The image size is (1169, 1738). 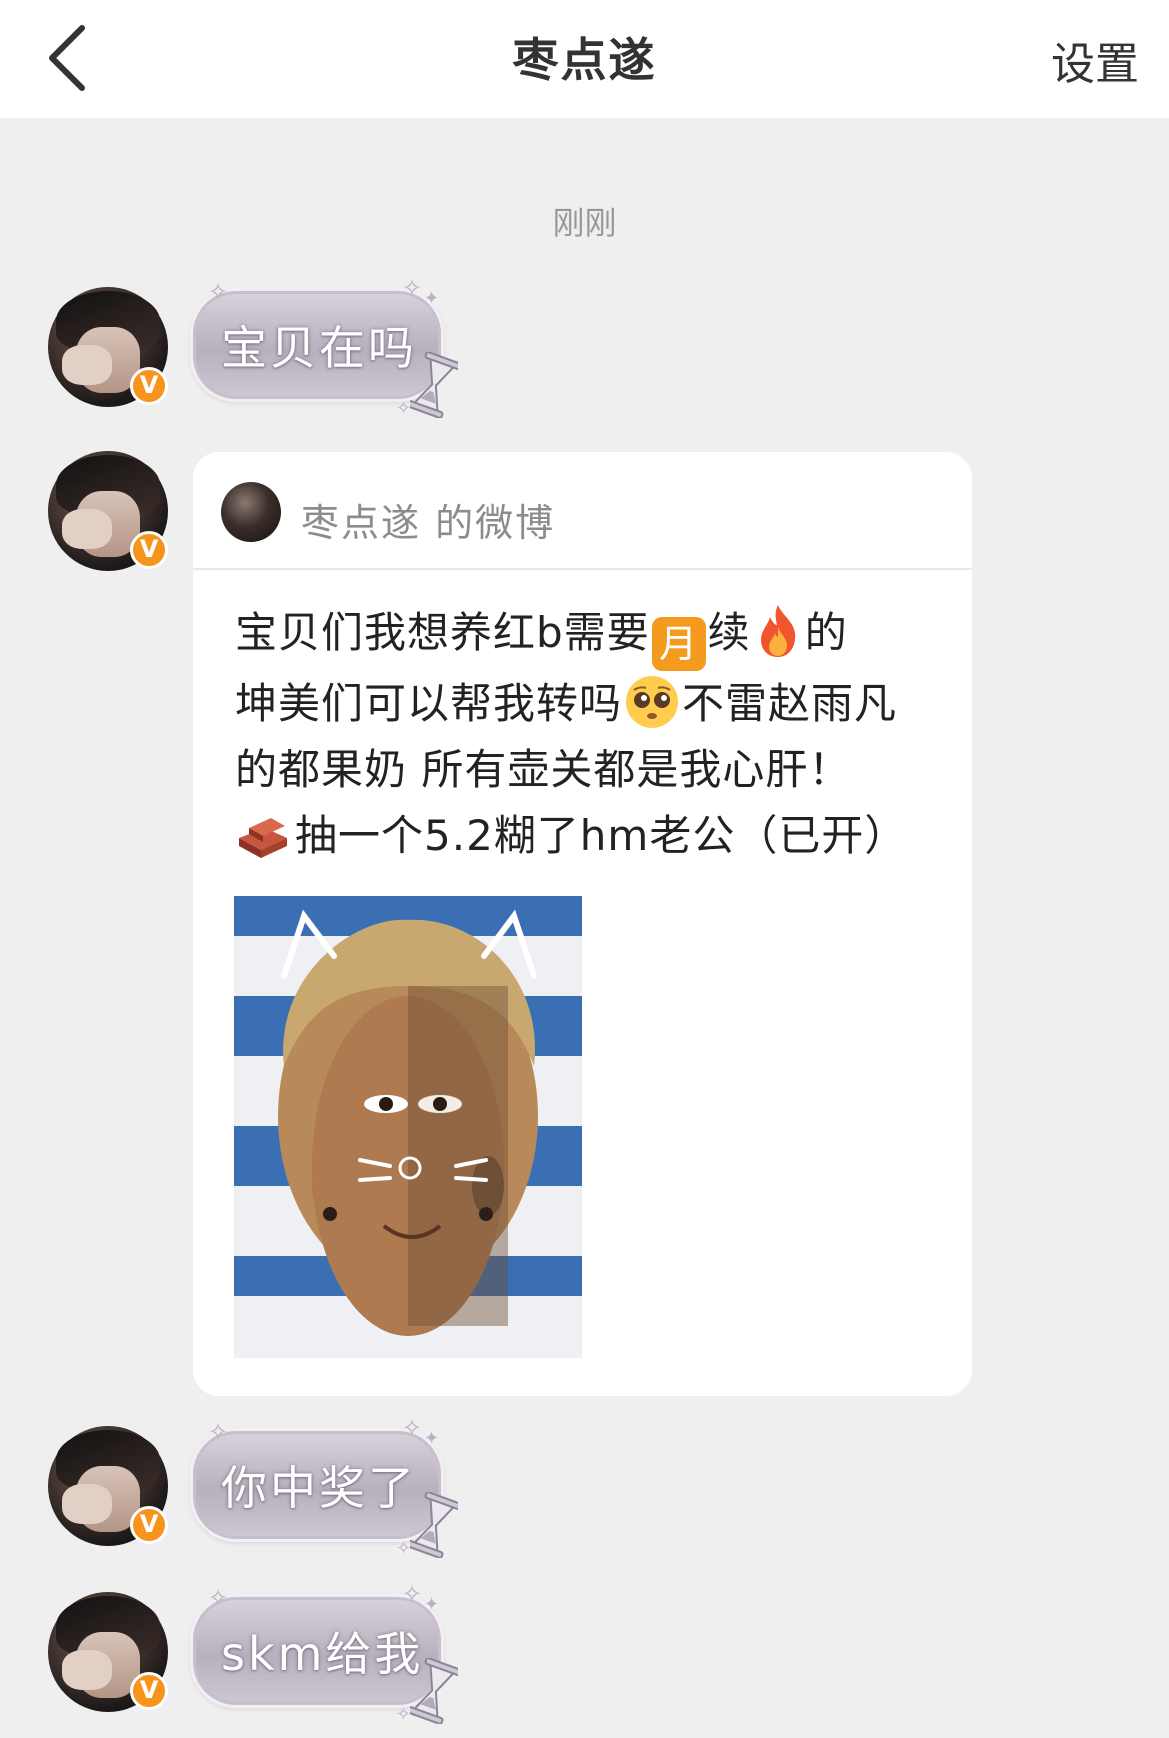 What do you see at coordinates (322, 1654) in the screenshot?
I see `message-text: skm给我` at bounding box center [322, 1654].